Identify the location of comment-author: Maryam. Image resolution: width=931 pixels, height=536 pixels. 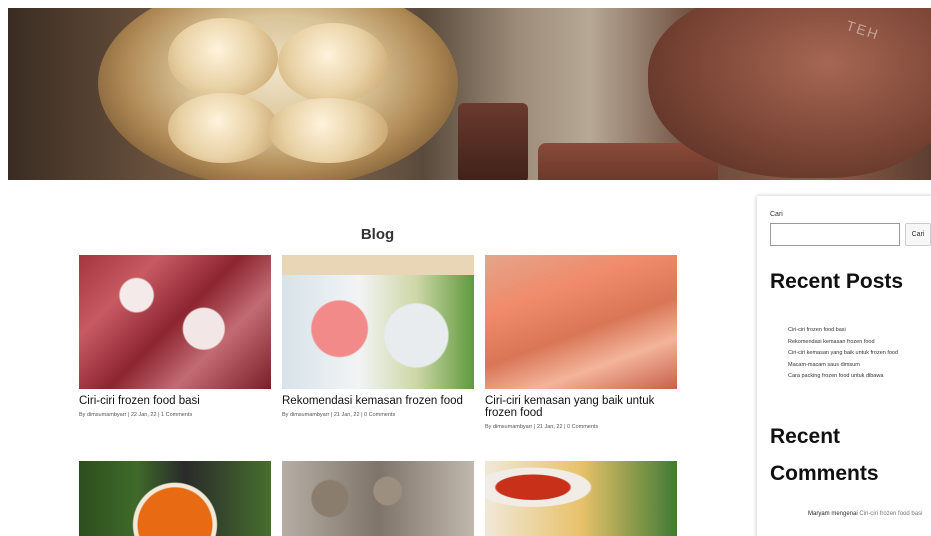
(819, 514).